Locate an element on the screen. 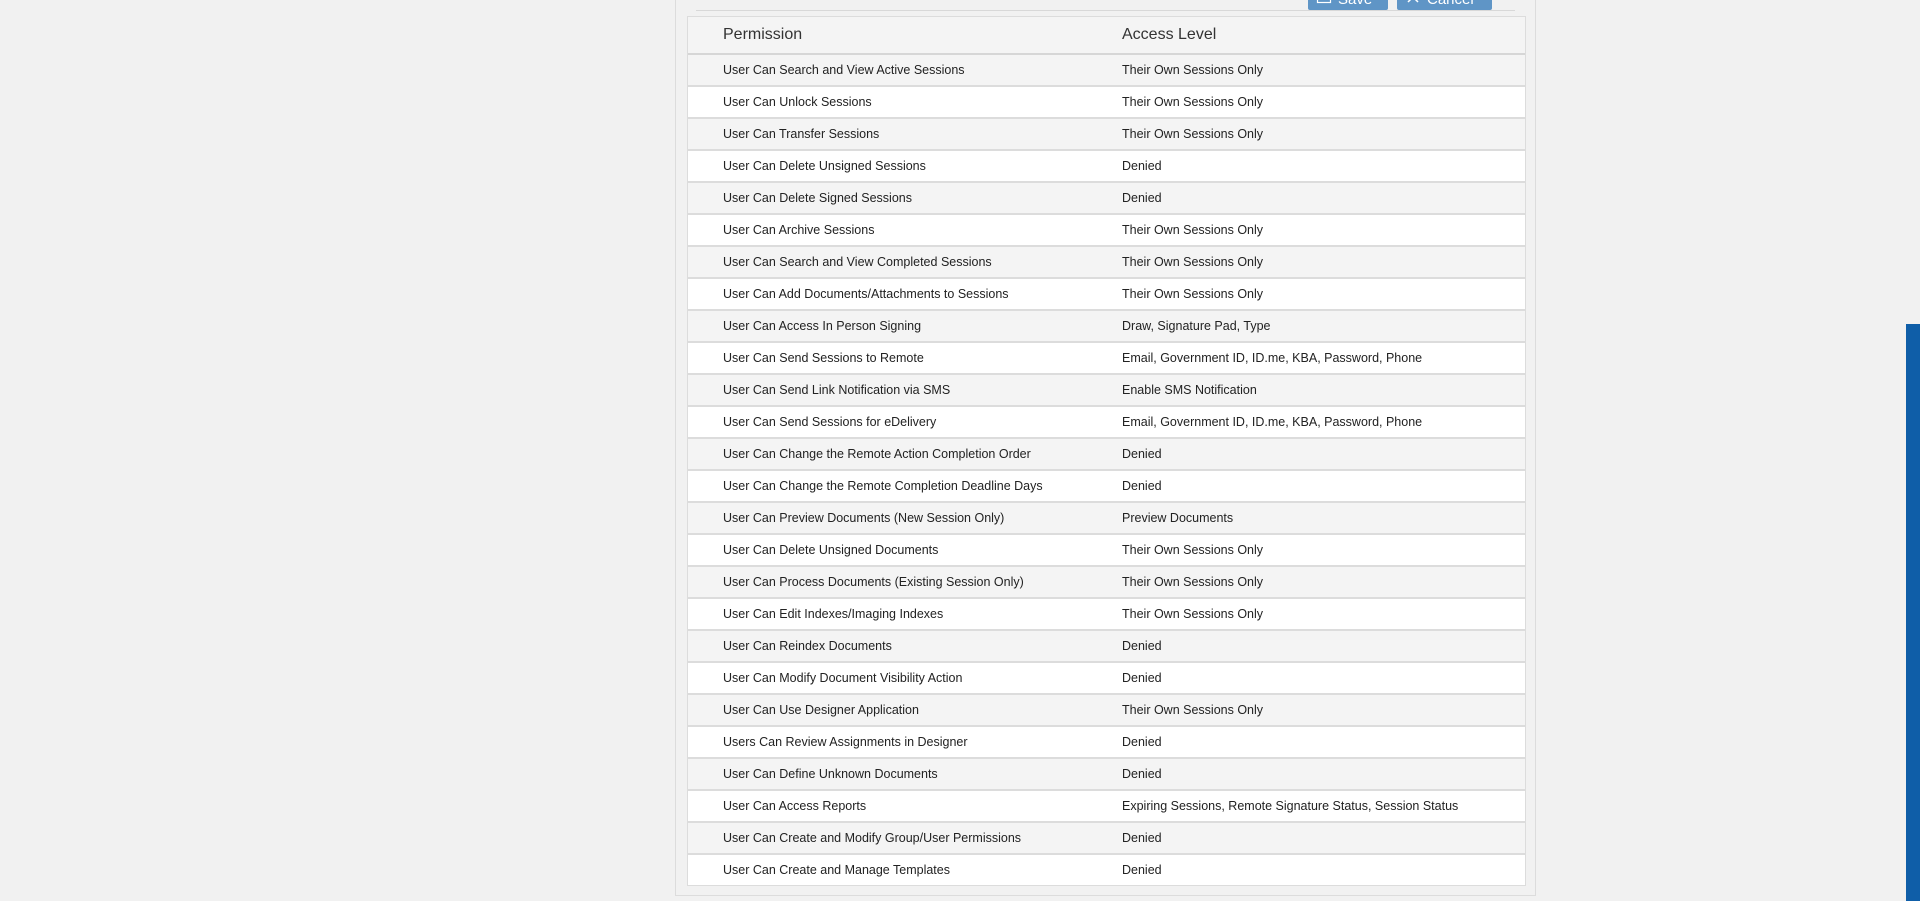 The height and width of the screenshot is (901, 1920). cancel-label: Cancel is located at coordinates (1450, 5).